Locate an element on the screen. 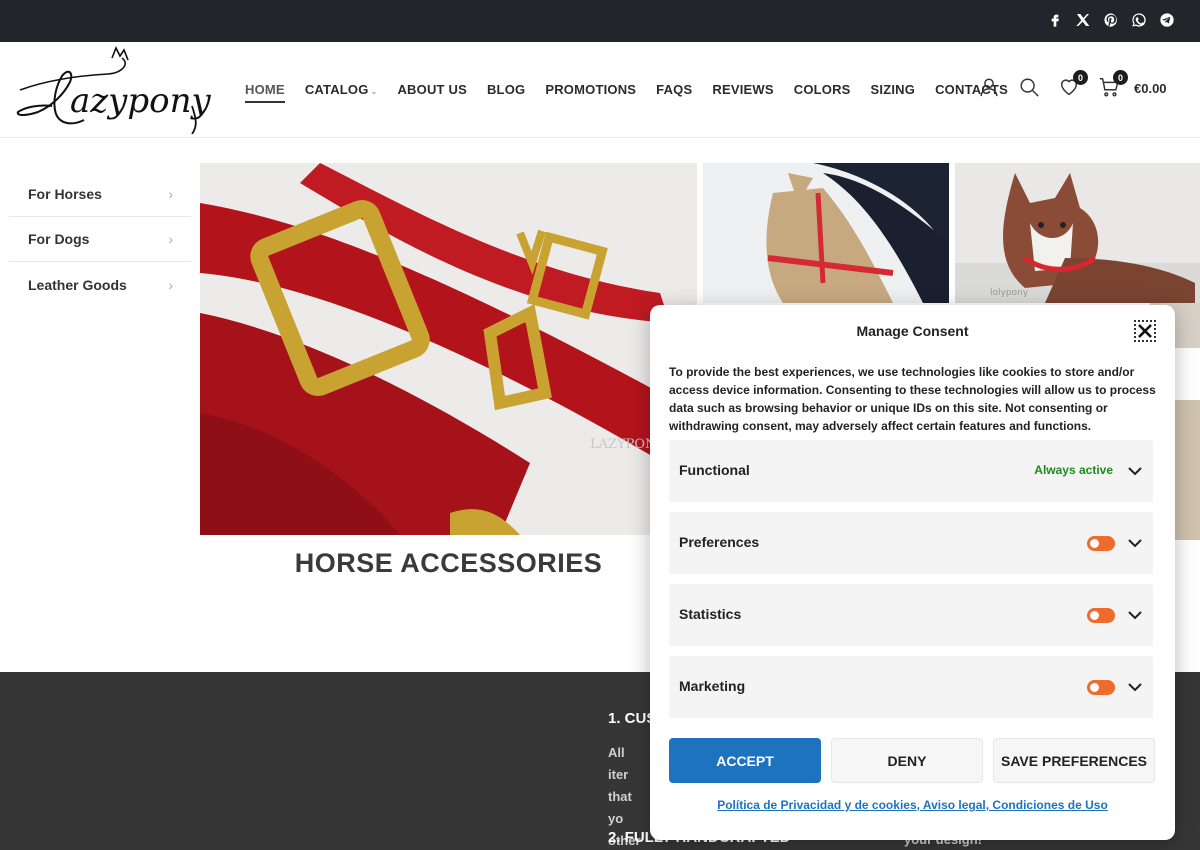 The height and width of the screenshot is (850, 1200). feature-text-line: All iter is located at coordinates (618, 763).